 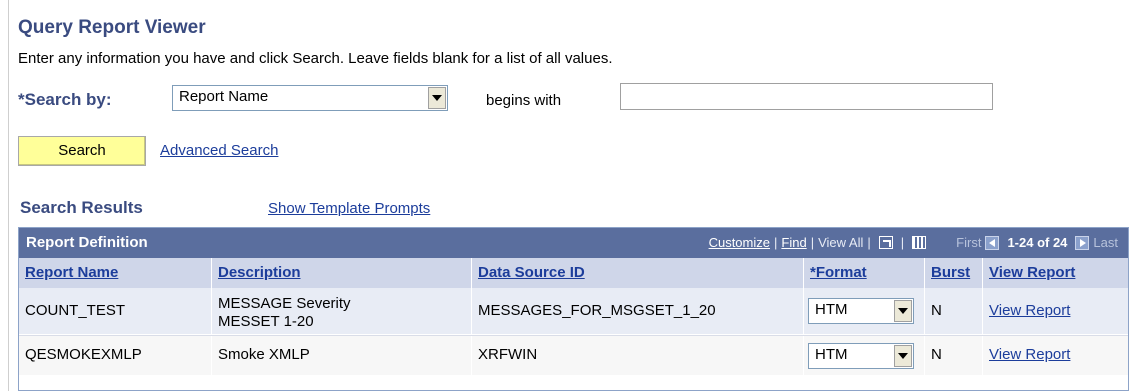 What do you see at coordinates (638, 273) in the screenshot?
I see `column-header-data-source-id: Data Source ID` at bounding box center [638, 273].